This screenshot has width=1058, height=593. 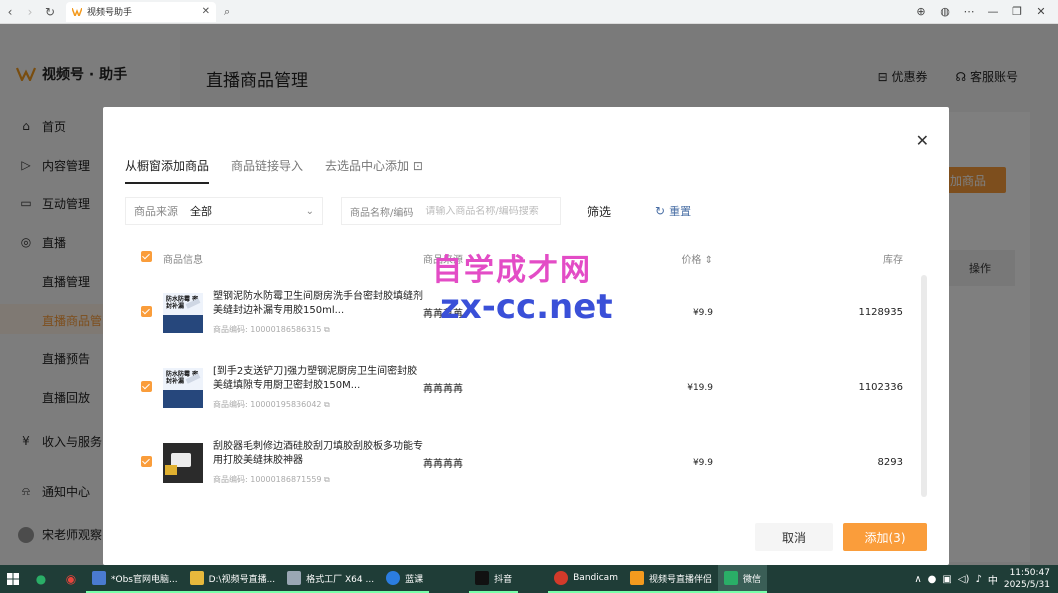 I want to click on browser-tab: 视频号助手 ✕, so click(x=141, y=11).